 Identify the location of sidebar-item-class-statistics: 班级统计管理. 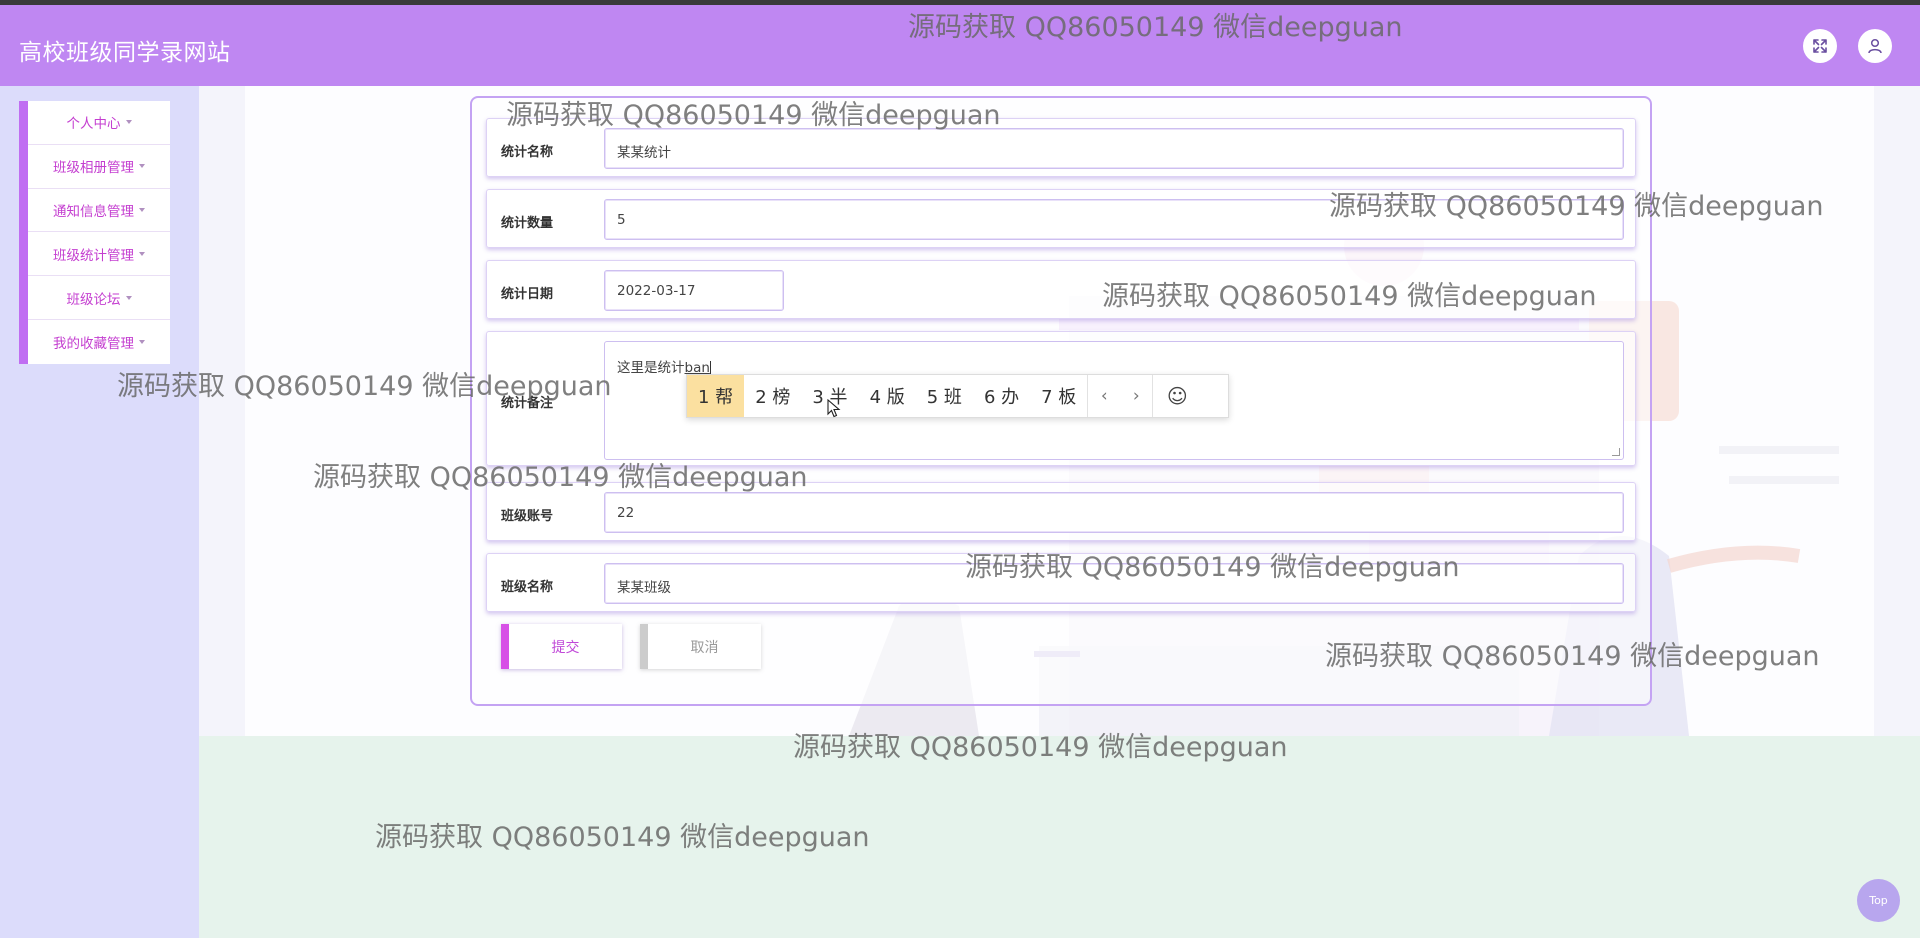
(99, 254).